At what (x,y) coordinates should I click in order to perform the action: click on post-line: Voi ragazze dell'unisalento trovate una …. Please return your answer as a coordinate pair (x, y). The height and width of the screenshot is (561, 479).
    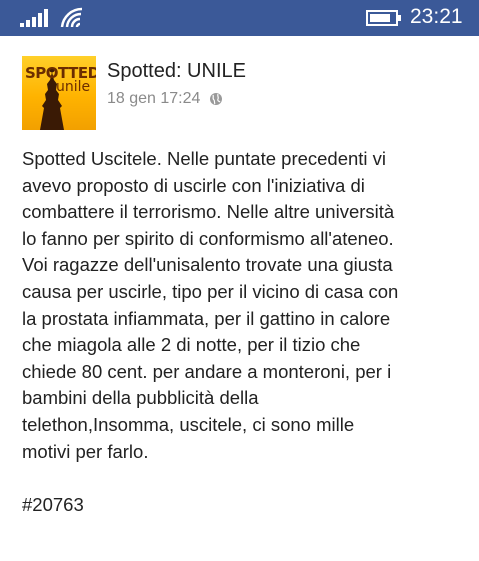
    Looking at the image, I should click on (207, 265).